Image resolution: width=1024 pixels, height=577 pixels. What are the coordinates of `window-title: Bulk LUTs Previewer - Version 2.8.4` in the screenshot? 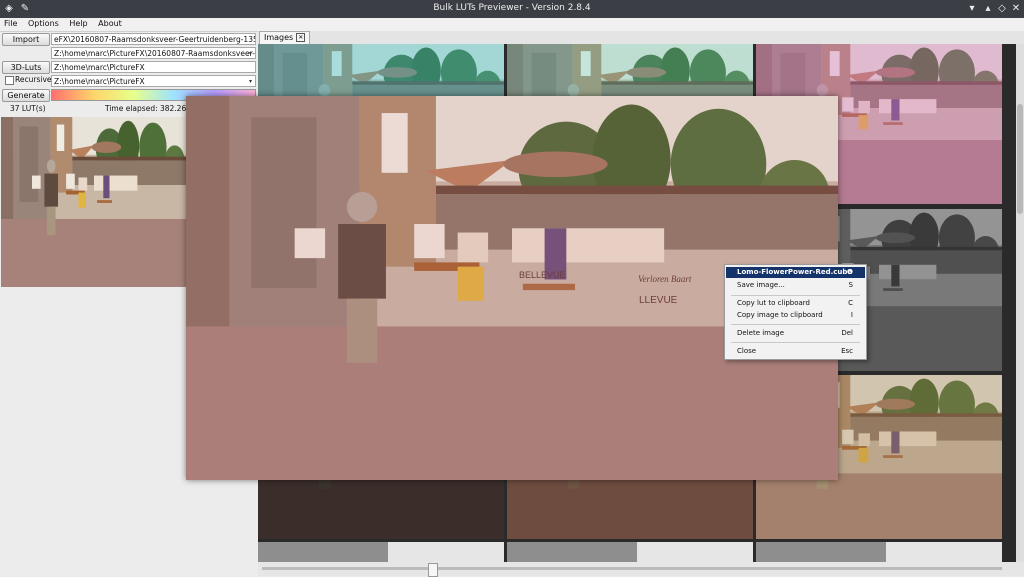 It's located at (512, 8).